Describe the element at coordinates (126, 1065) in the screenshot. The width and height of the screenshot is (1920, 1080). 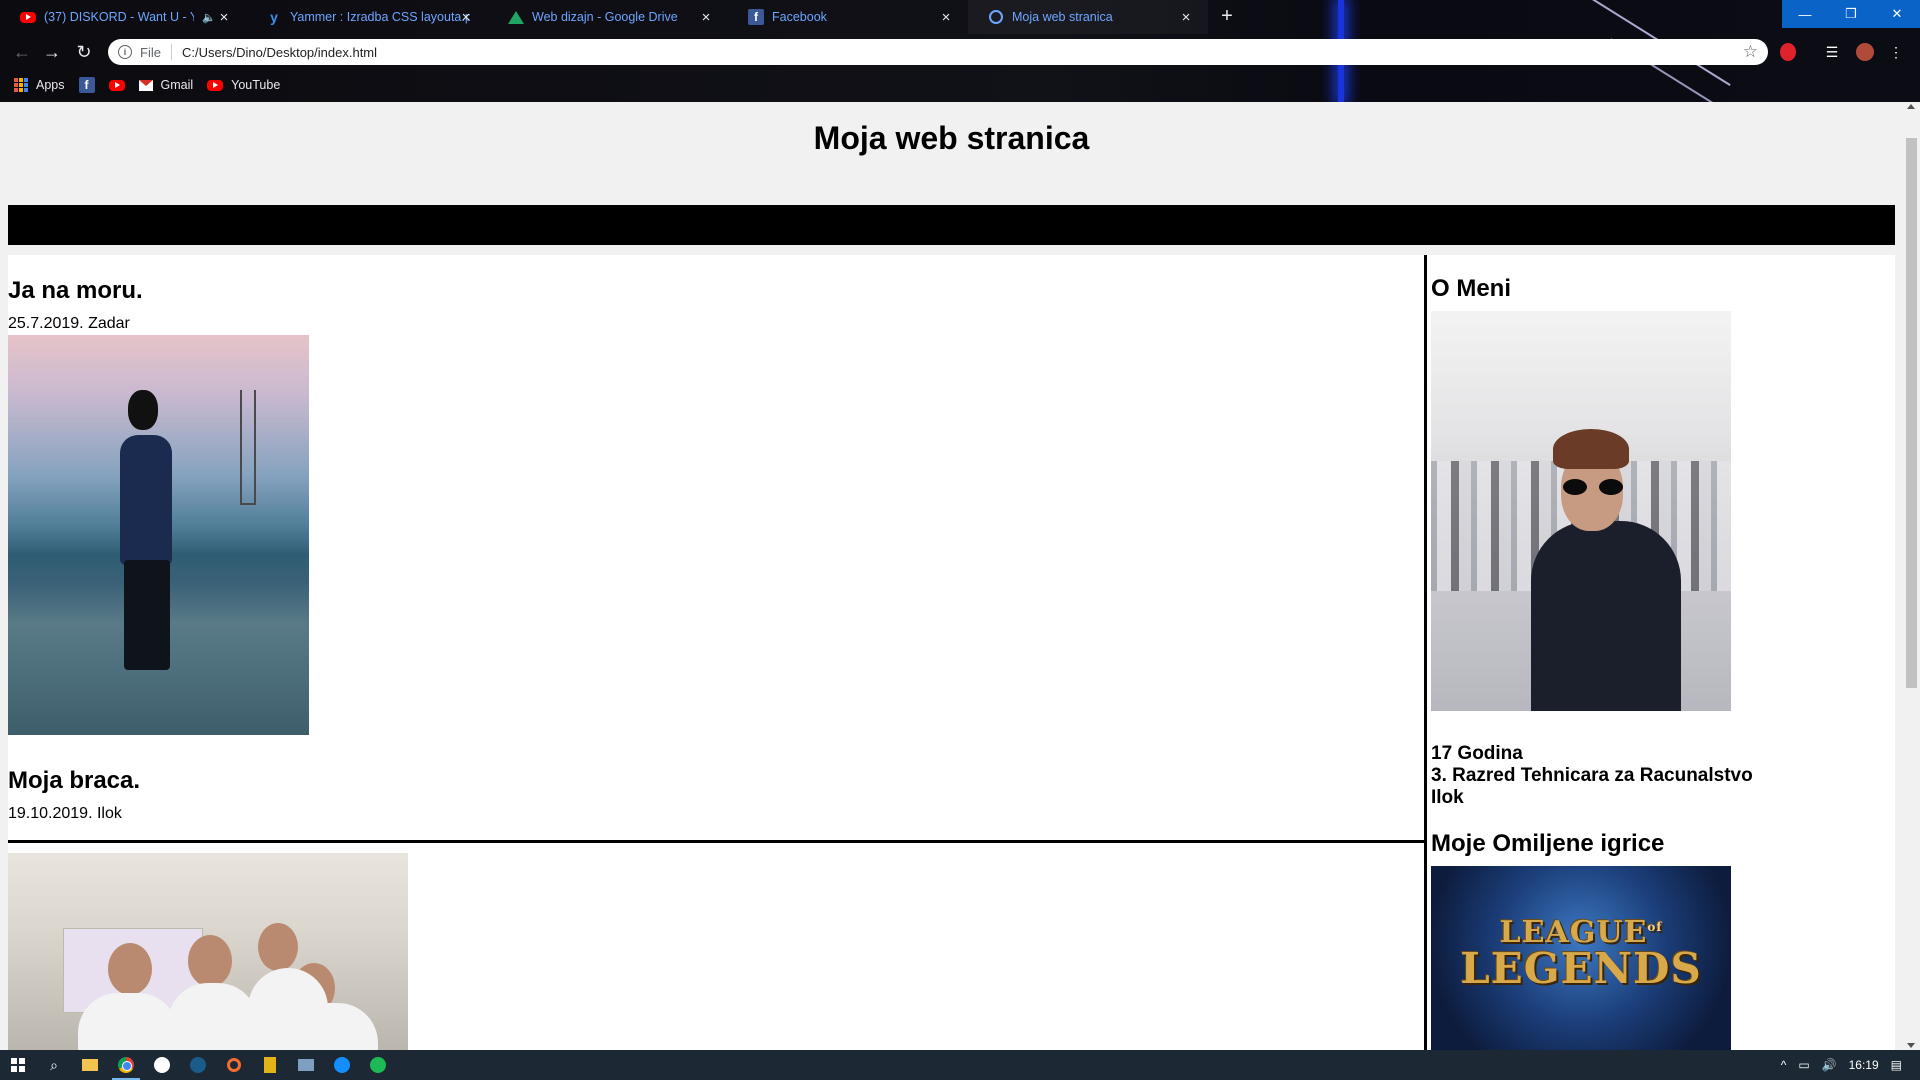
I see `chrome-taskbar-icon` at that location.